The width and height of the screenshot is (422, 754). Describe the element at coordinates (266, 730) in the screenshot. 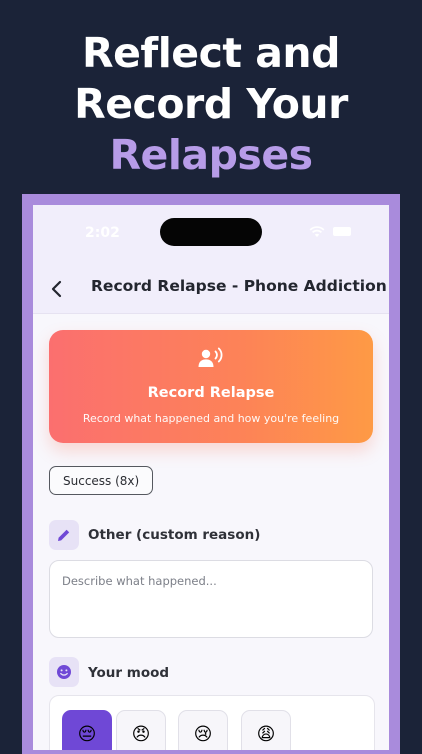

I see `mood-option-weary: 😩` at that location.